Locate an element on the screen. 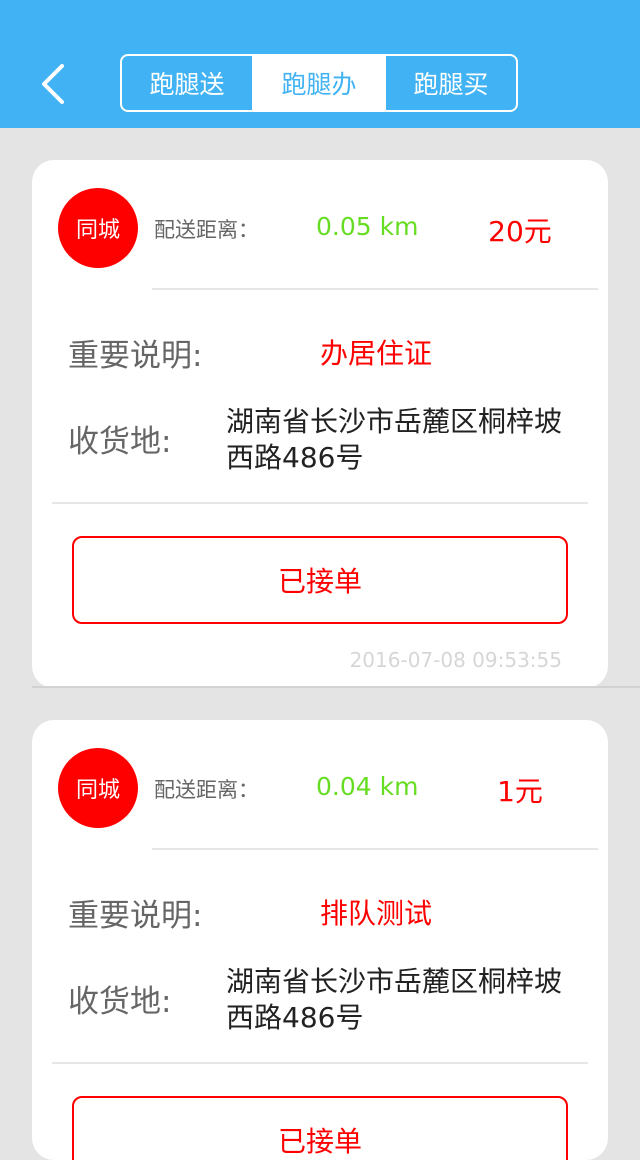 This screenshot has height=1160, width=640. price: 1元 is located at coordinates (520, 791).